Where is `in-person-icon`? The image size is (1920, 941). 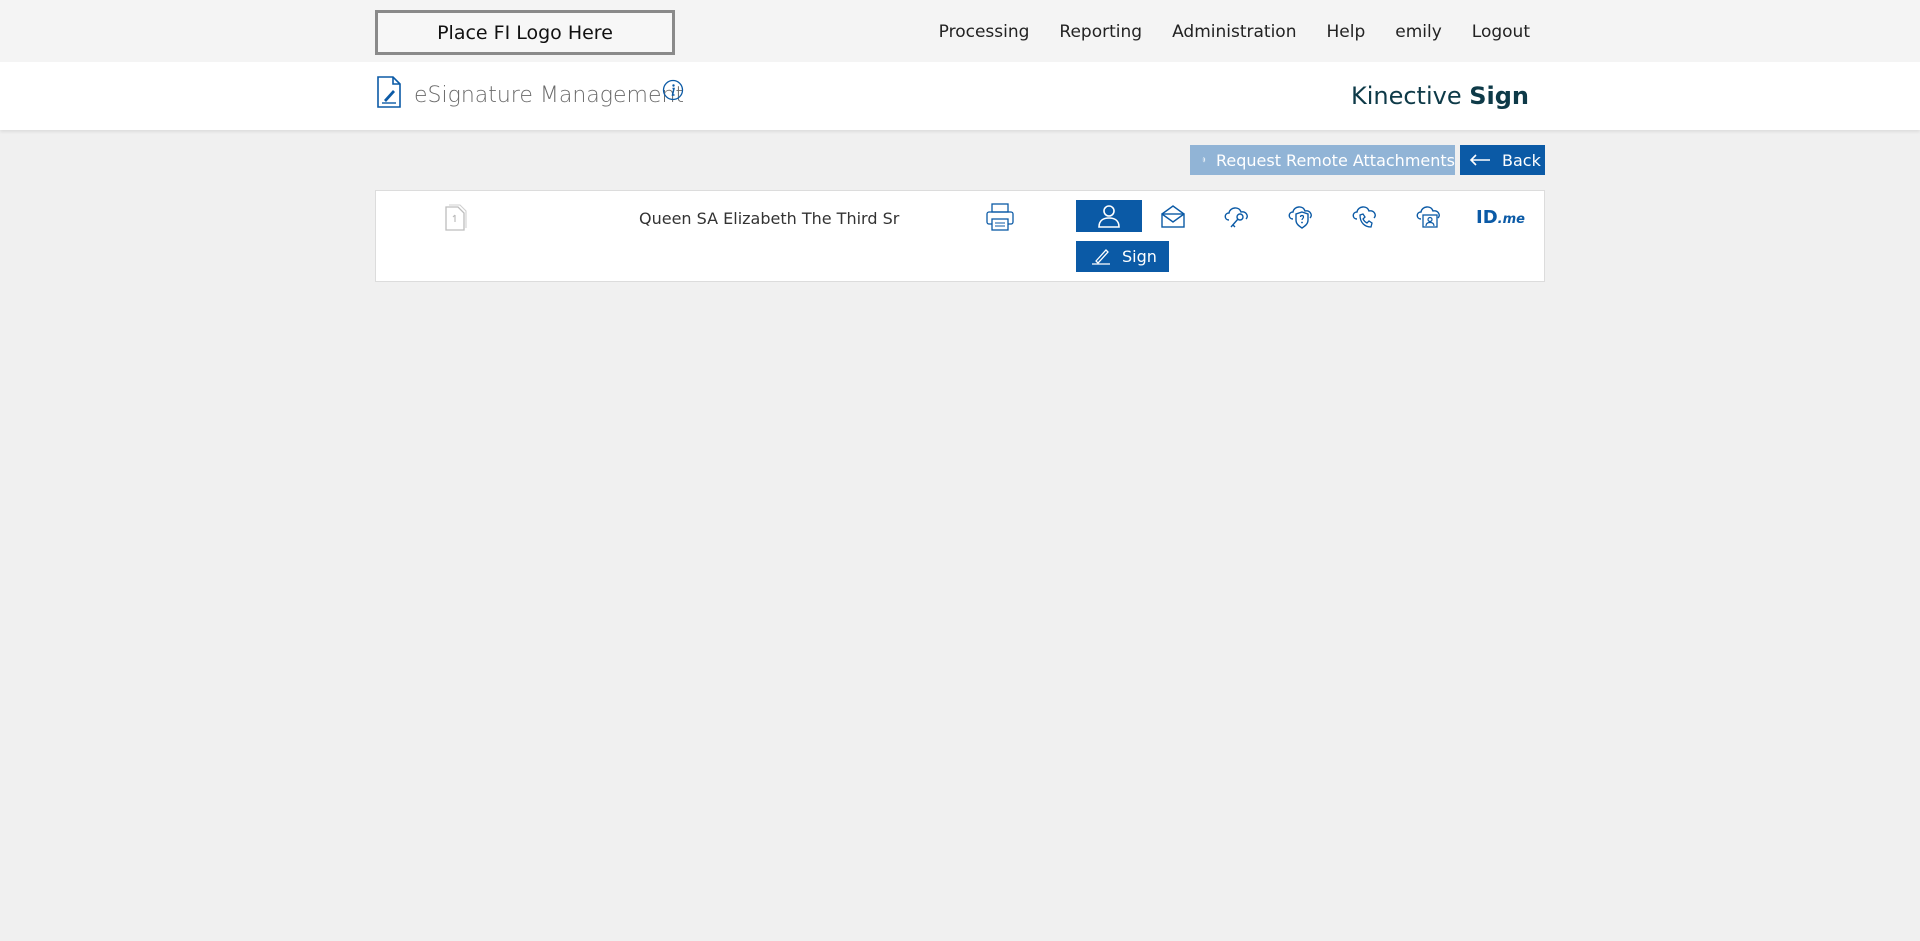
in-person-icon is located at coordinates (1109, 216).